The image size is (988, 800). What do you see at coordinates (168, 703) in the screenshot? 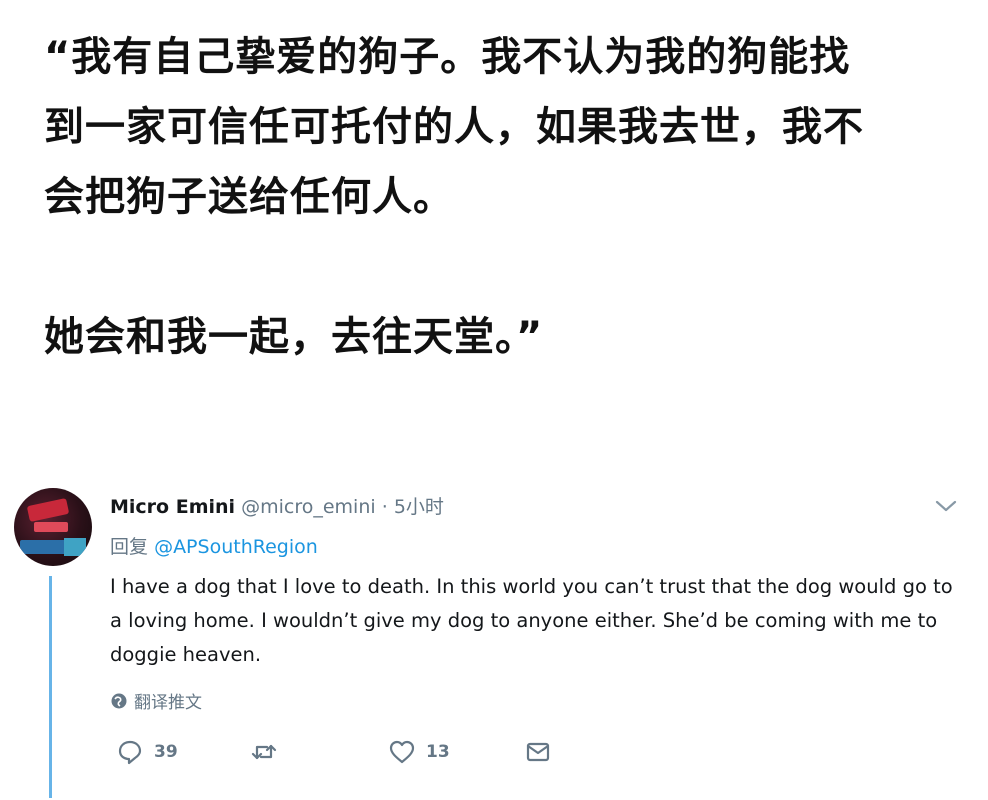
I see `translate-label: 翻译推文` at bounding box center [168, 703].